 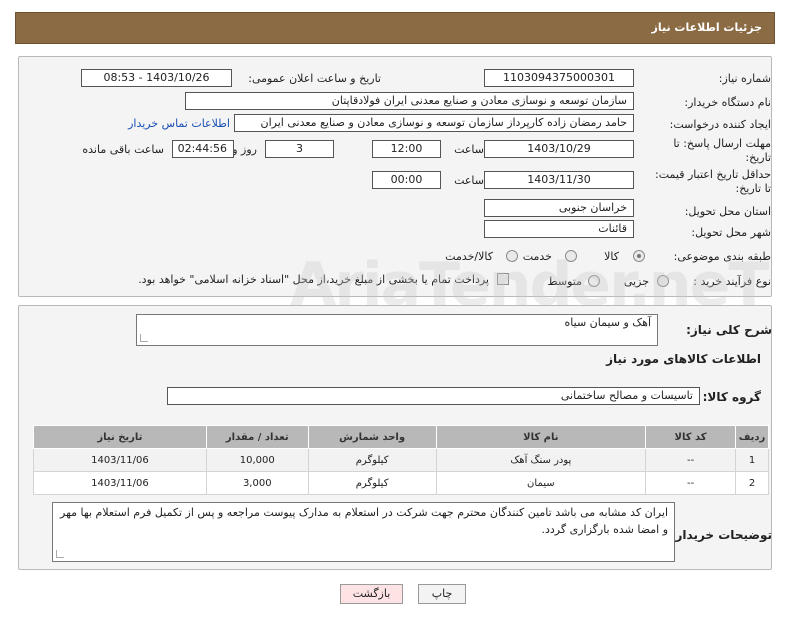 I want to click on delivery-city-field: قائنات, so click(x=559, y=229).